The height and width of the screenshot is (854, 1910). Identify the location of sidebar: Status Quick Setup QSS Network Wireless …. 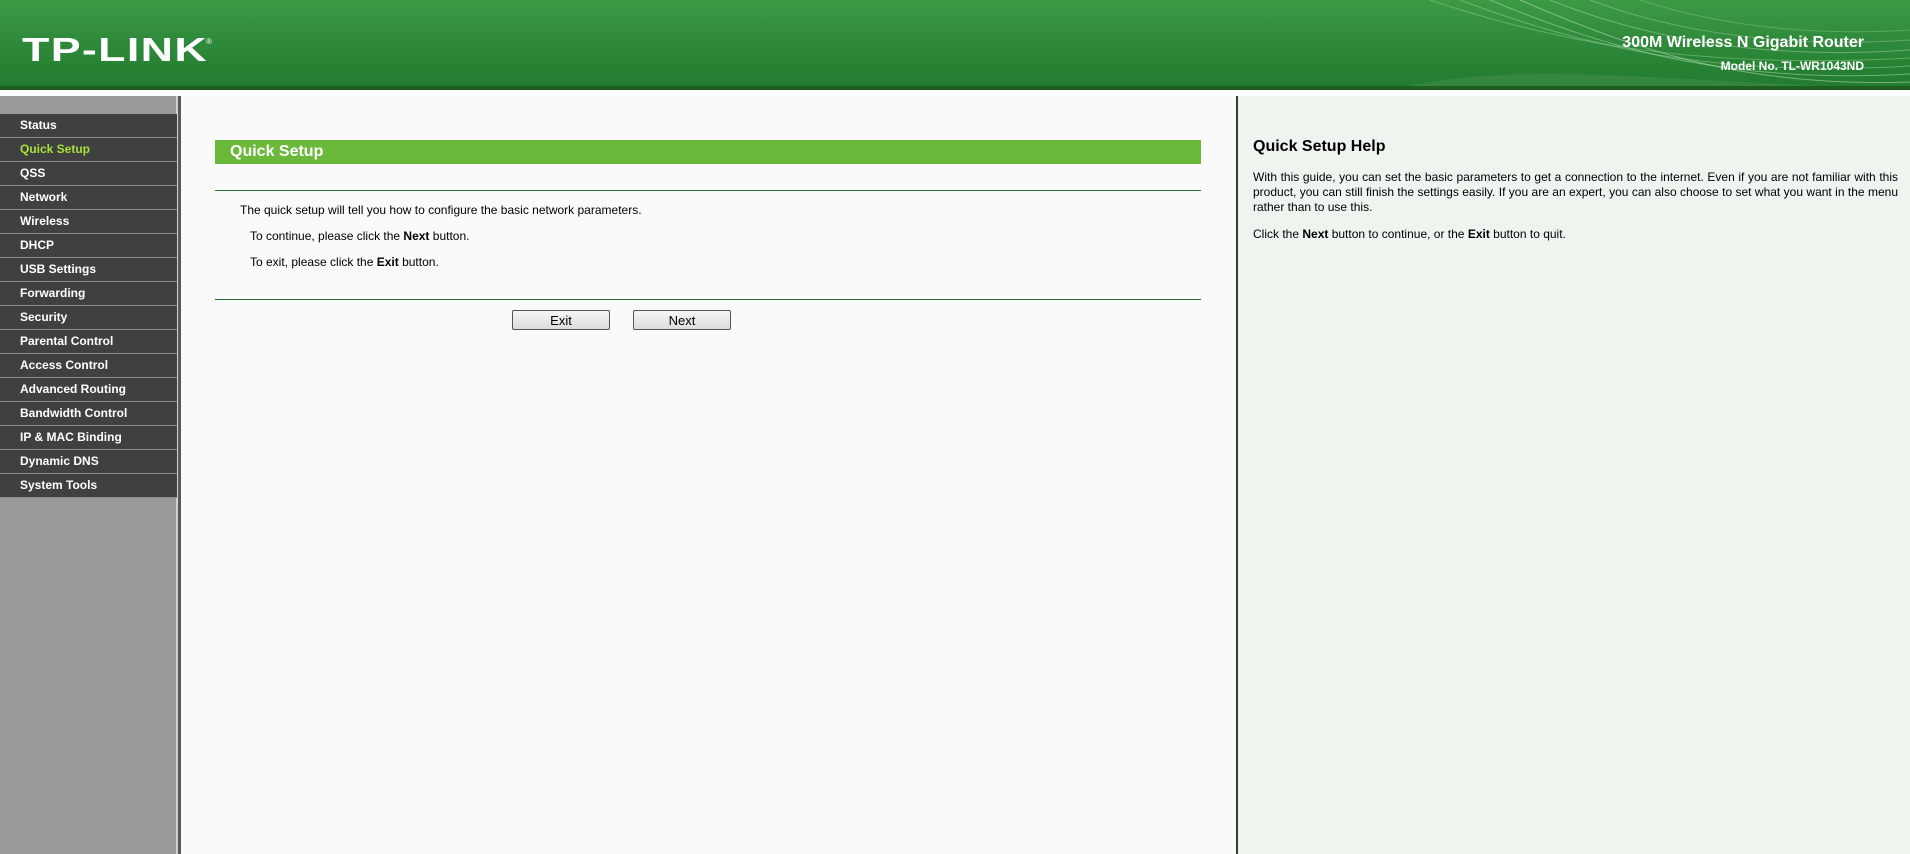
(89, 475).